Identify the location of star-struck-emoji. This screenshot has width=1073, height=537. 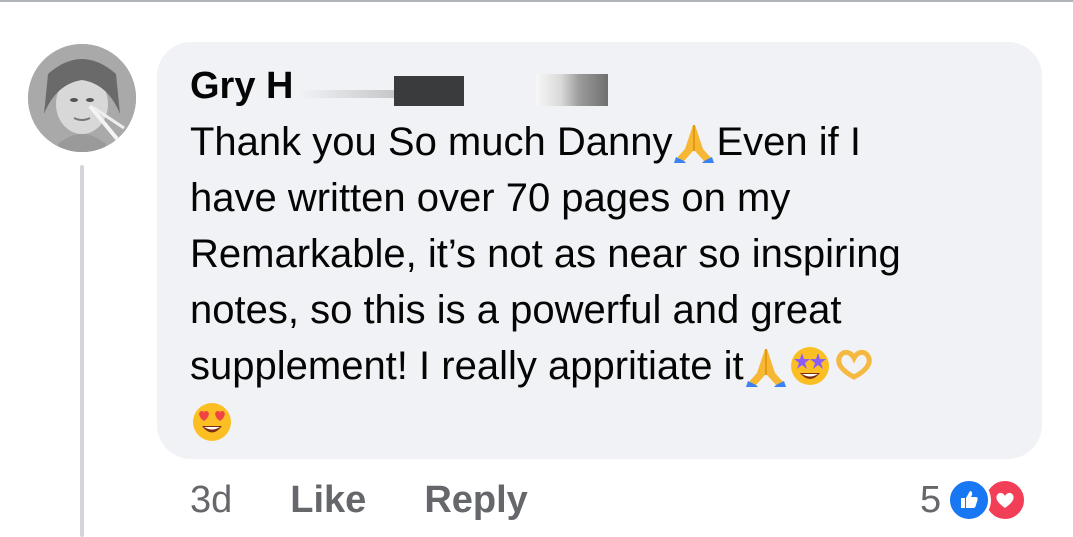
(810, 365).